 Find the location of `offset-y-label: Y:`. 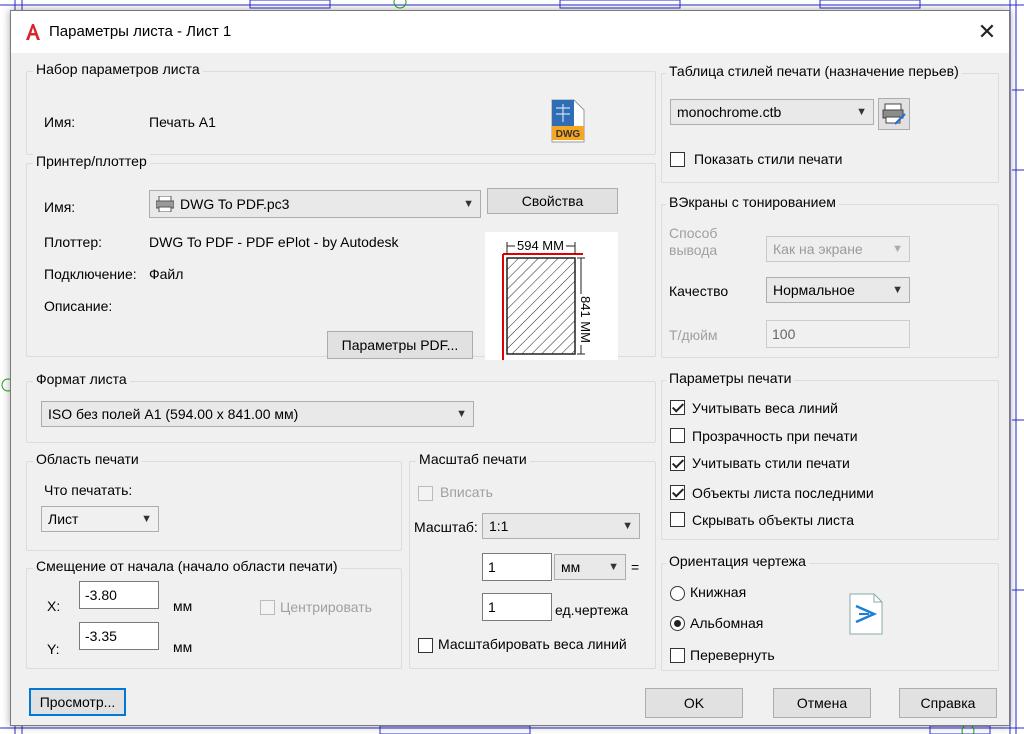

offset-y-label: Y: is located at coordinates (53, 649).